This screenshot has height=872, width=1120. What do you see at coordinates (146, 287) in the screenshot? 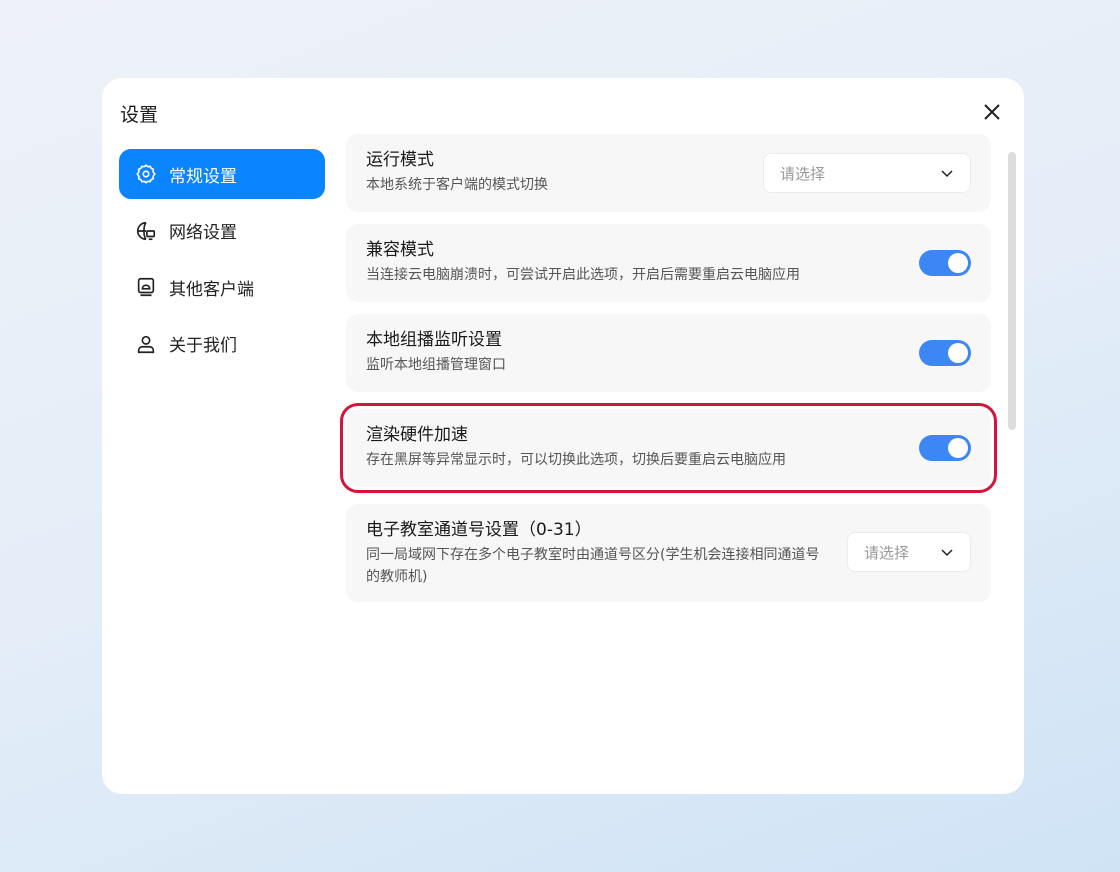
I see `monitor-icon` at bounding box center [146, 287].